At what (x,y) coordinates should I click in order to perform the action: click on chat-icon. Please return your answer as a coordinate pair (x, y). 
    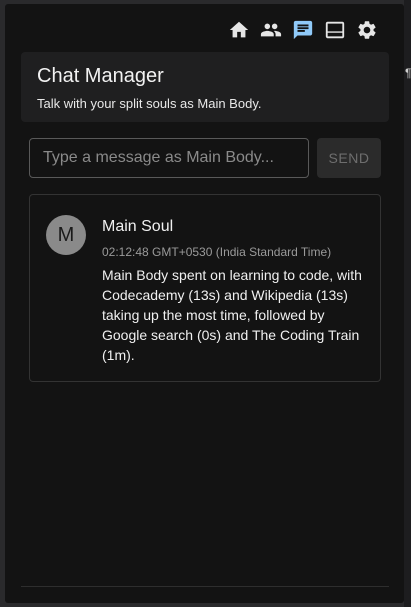
    Looking at the image, I should click on (303, 30).